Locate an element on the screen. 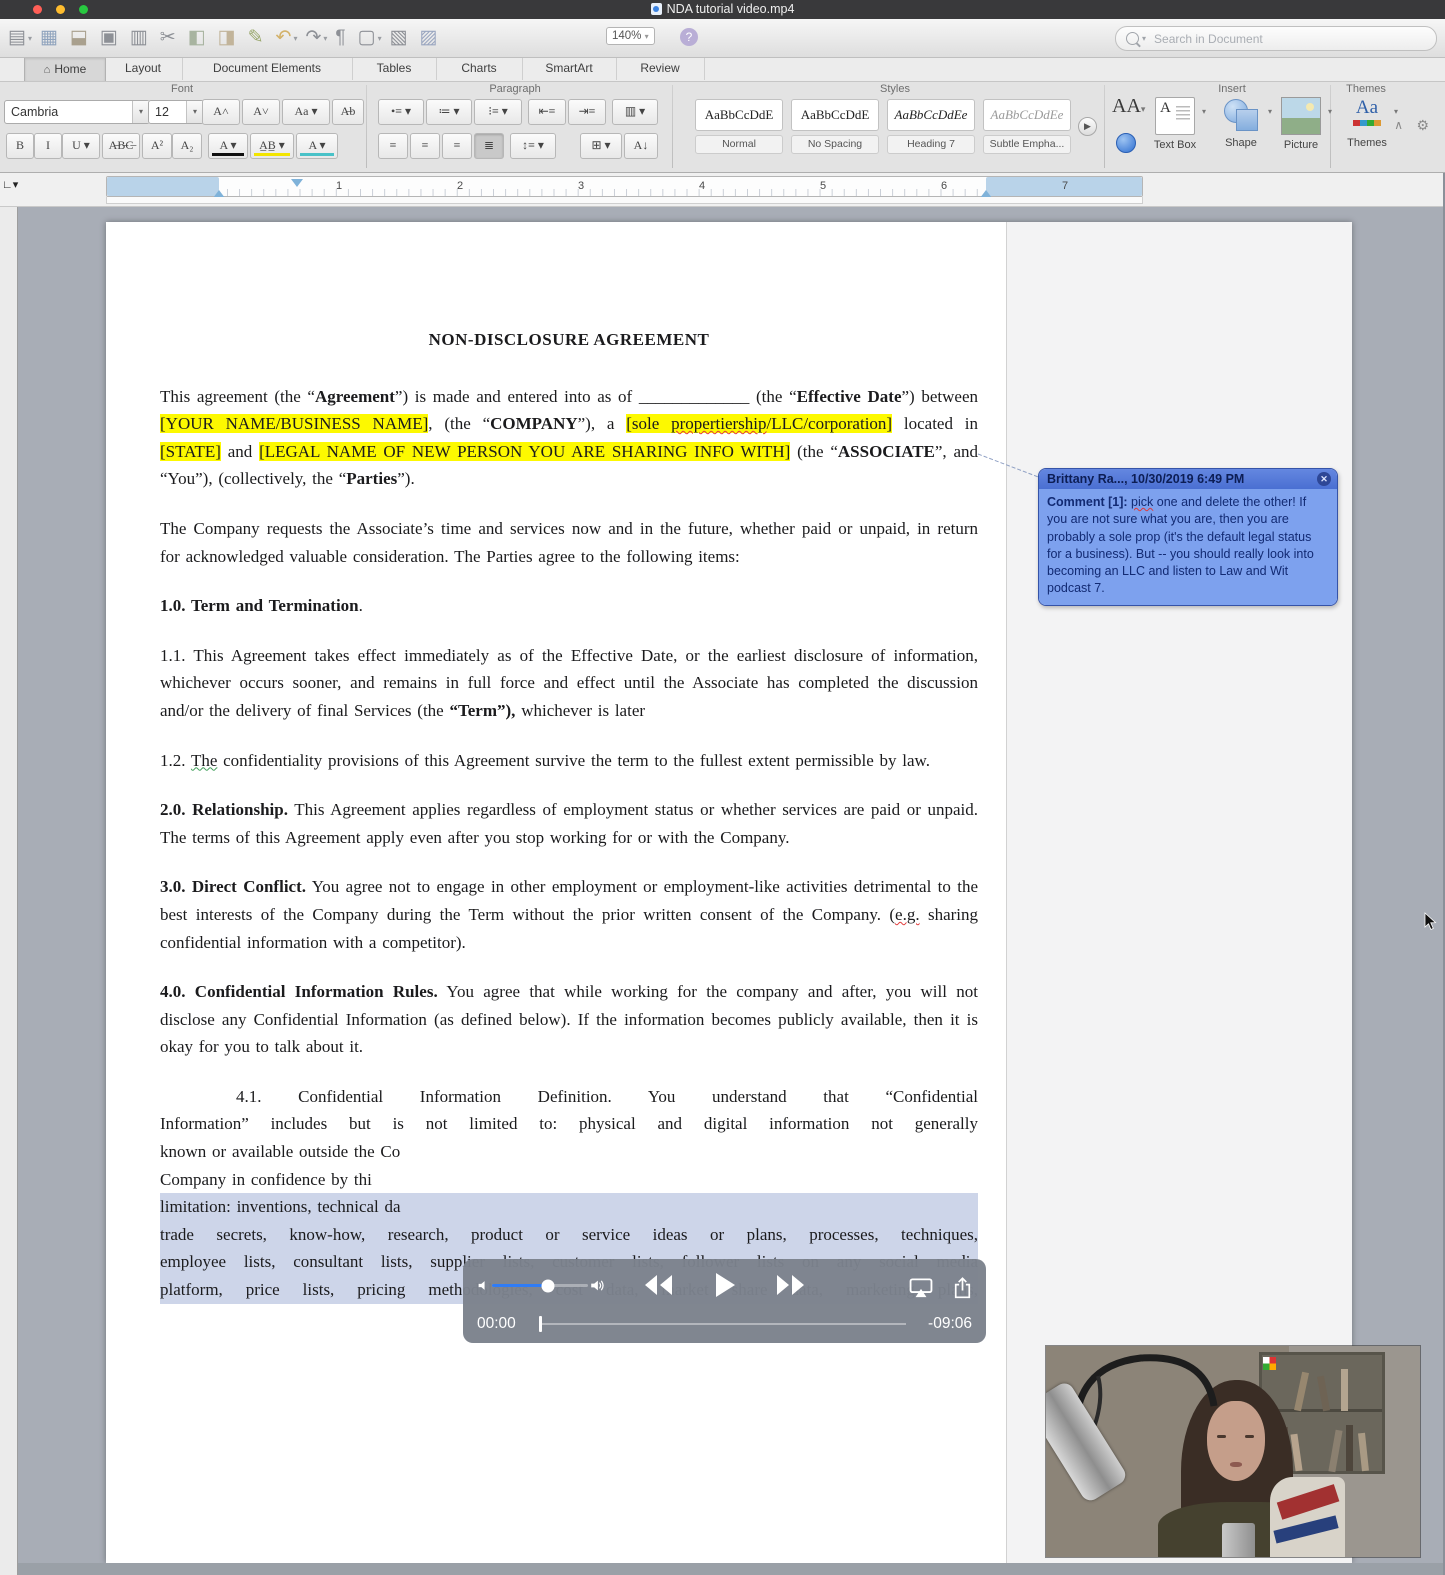 This screenshot has height=1575, width=1445. themes-dropdown: ▾ is located at coordinates (1396, 111).